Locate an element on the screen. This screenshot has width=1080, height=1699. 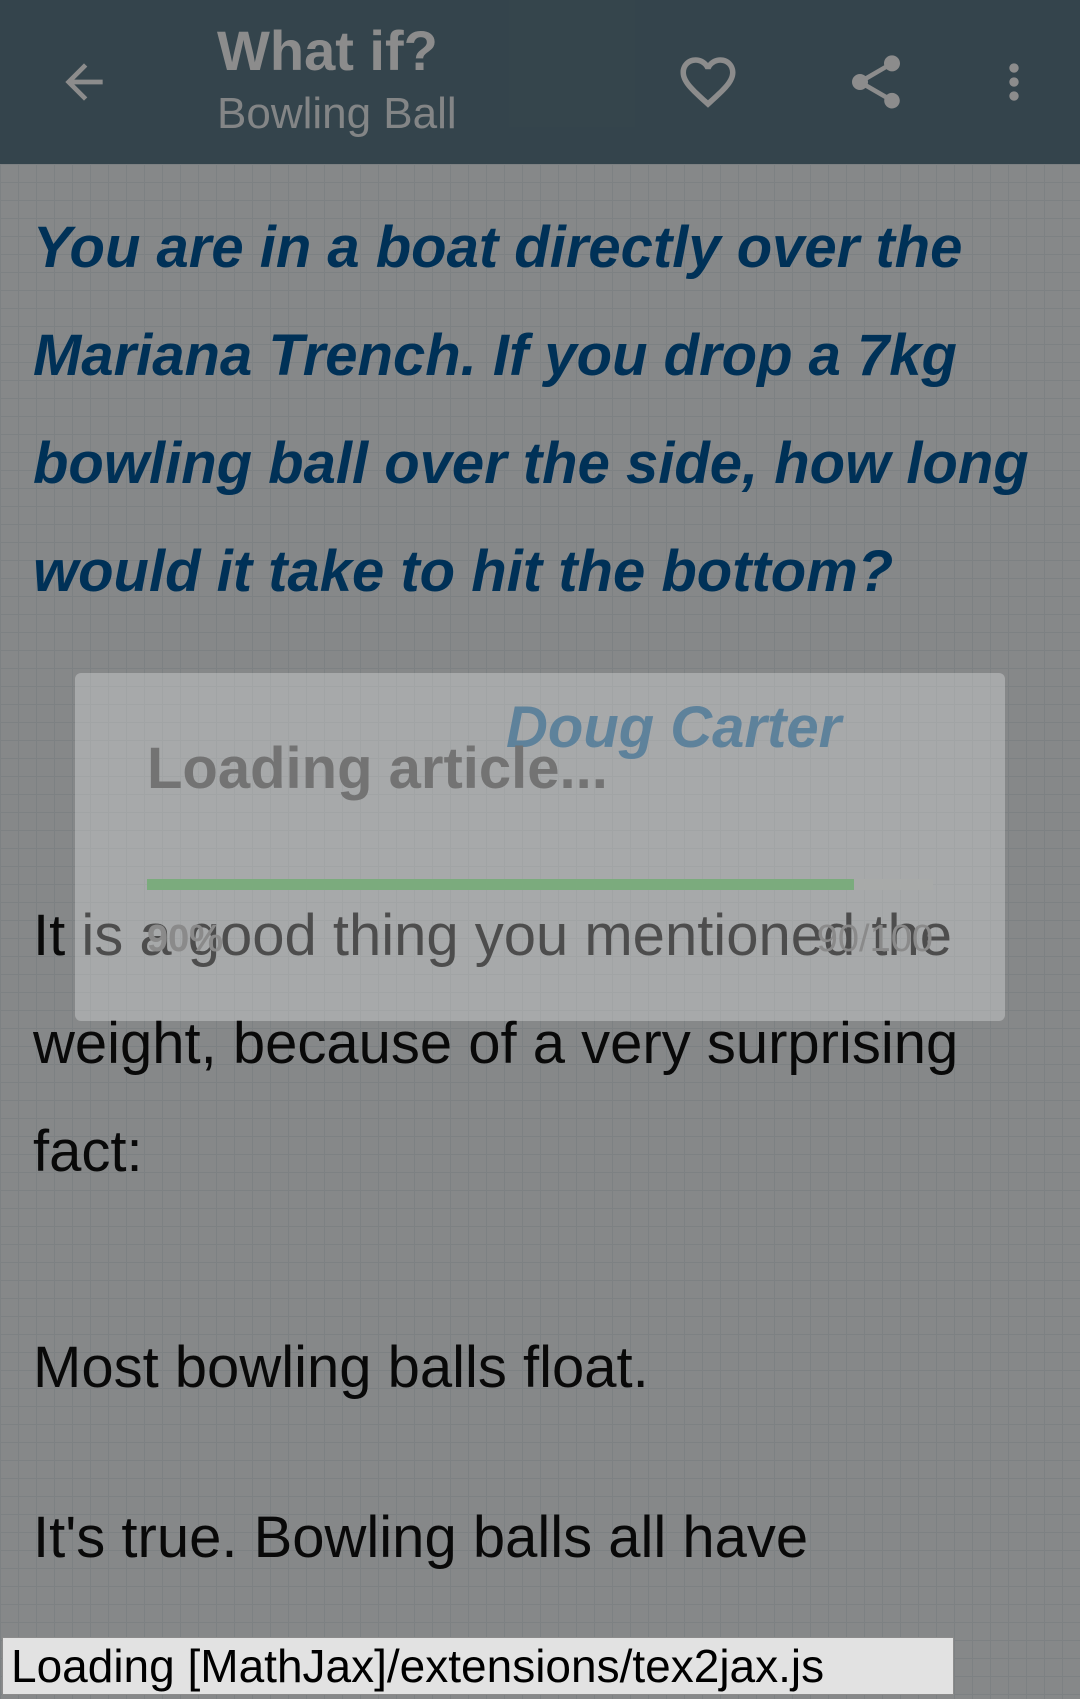
progress-percent: 90% is located at coordinates (185, 939).